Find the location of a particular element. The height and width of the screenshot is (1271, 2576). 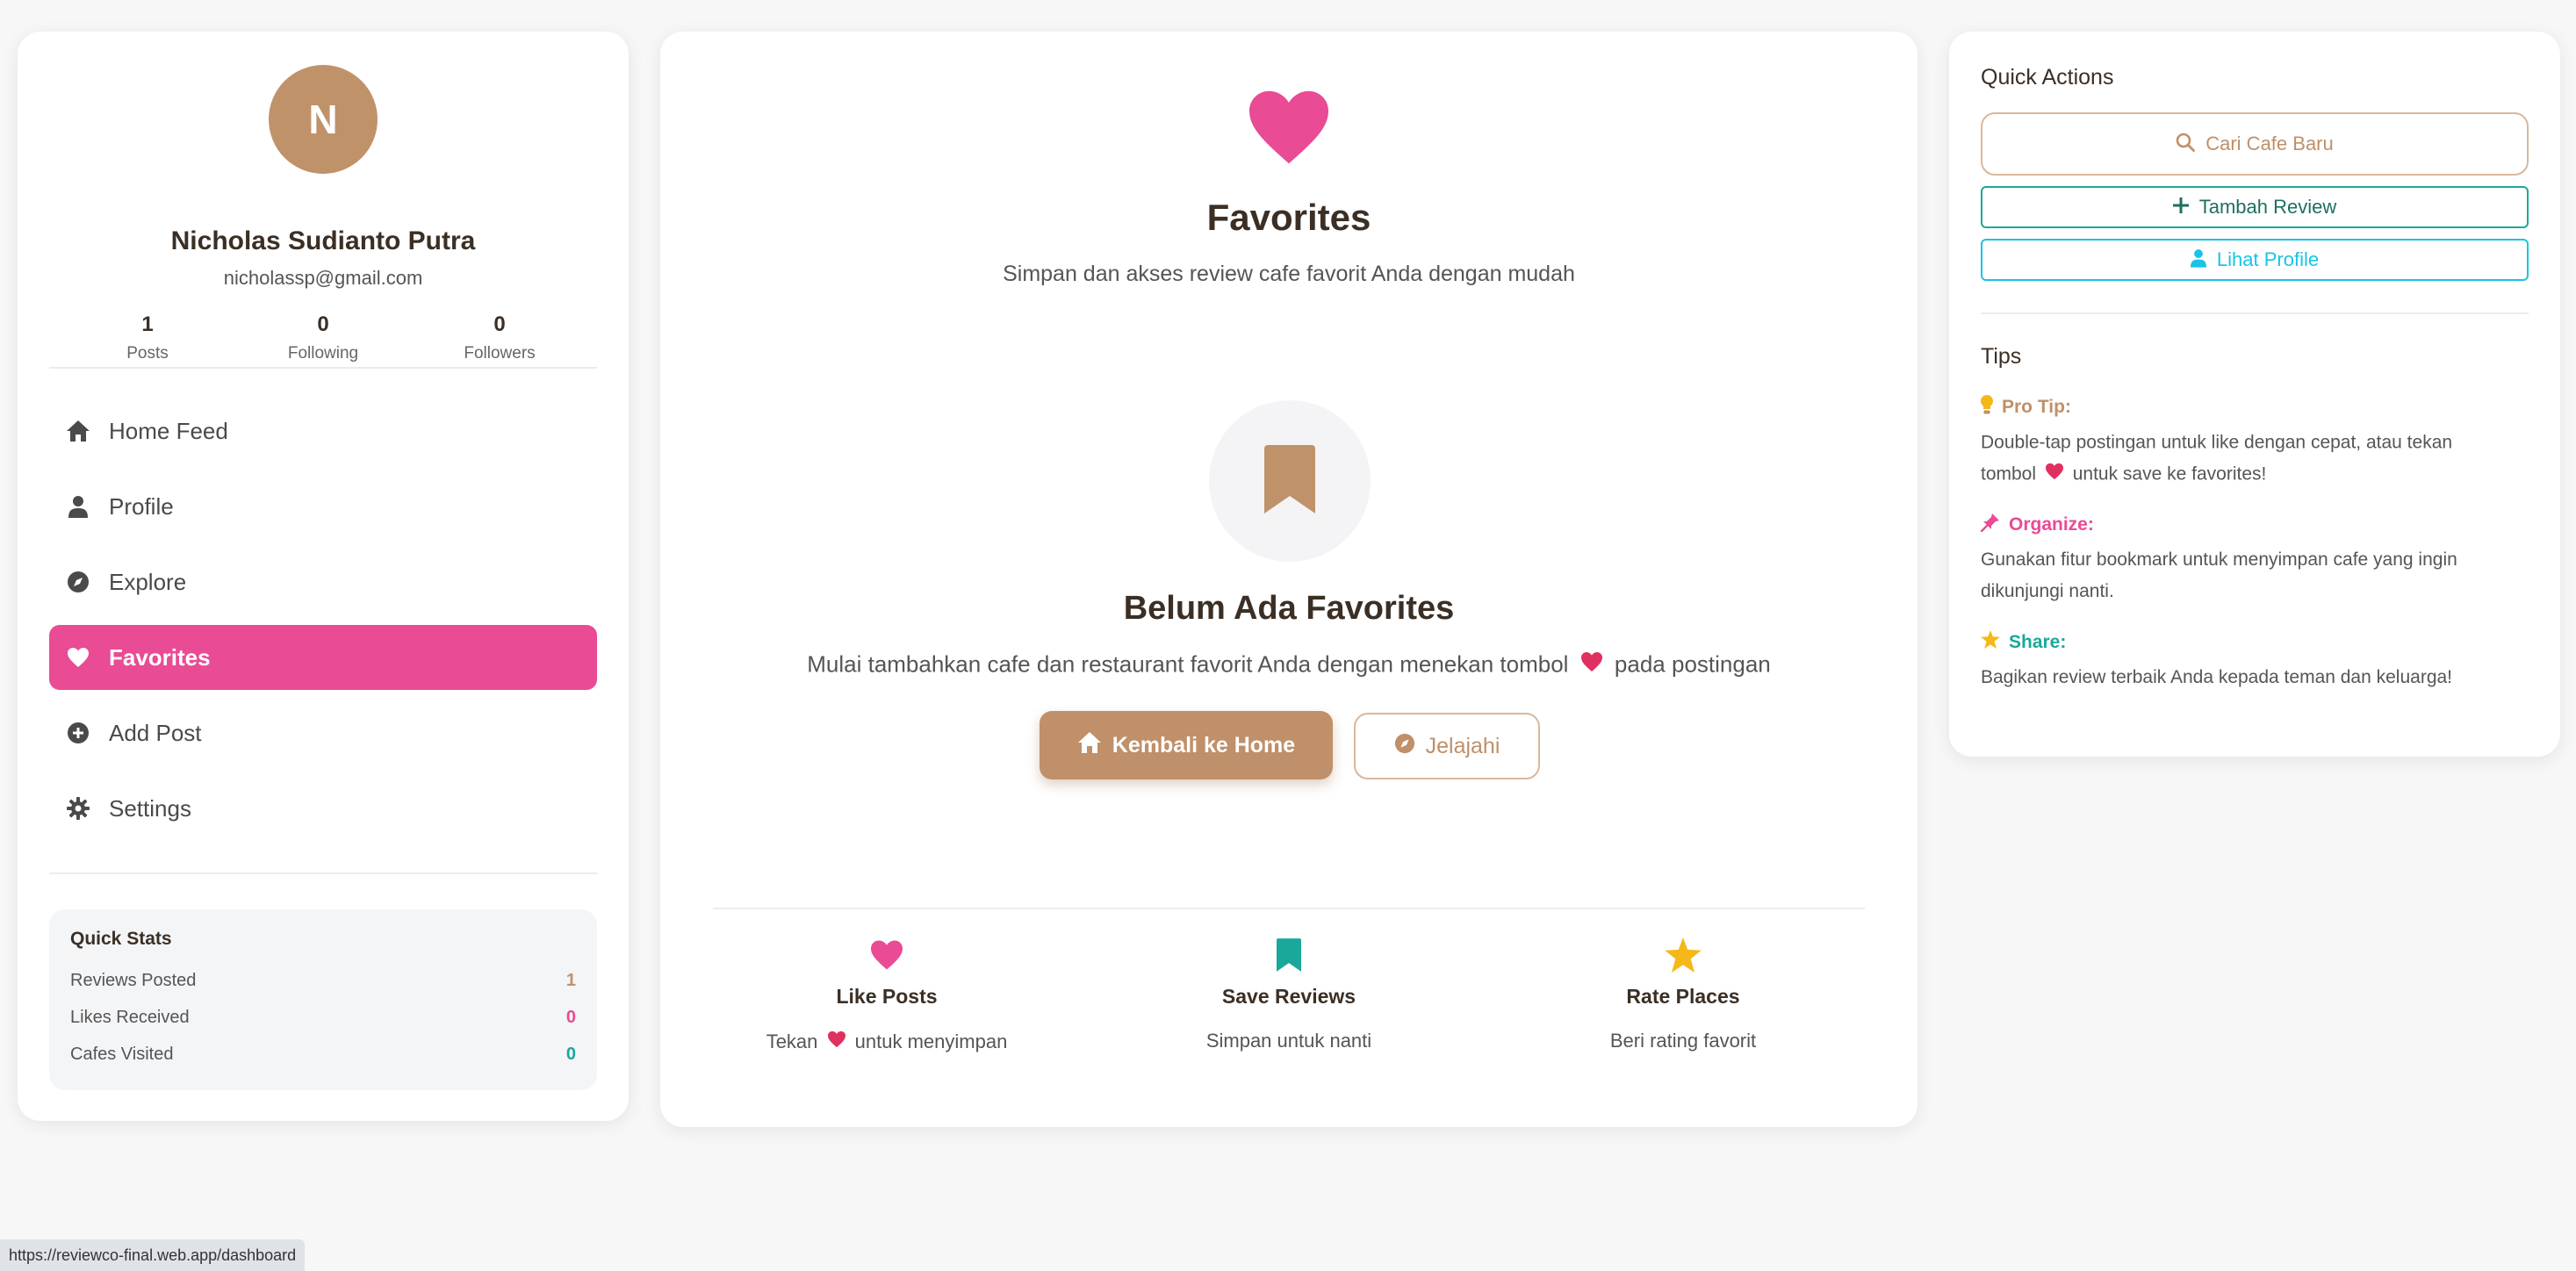

empty-state-icon-circle is located at coordinates (1290, 481).